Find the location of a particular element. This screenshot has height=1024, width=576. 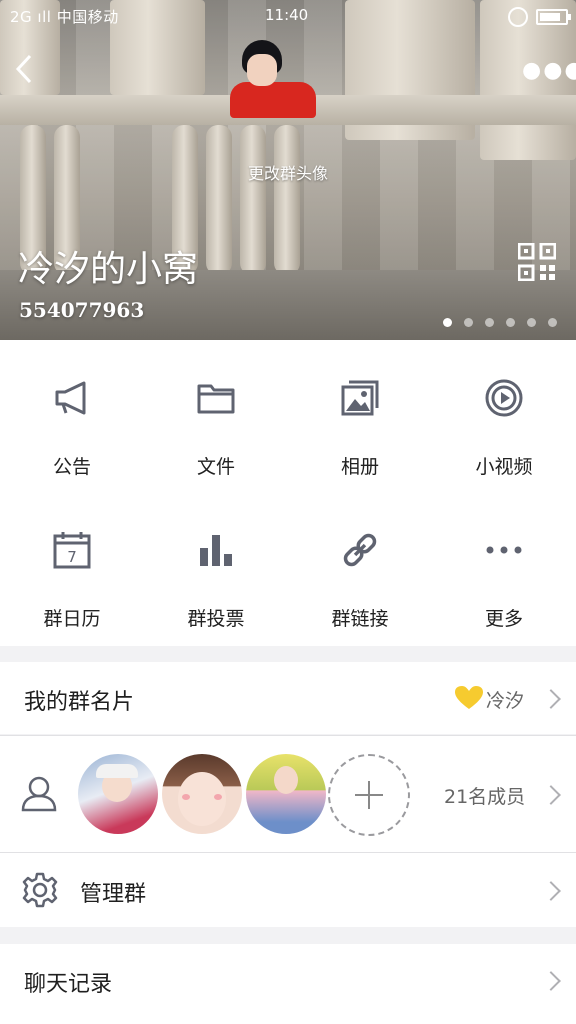

feature-more: 更多 is located at coordinates (504, 567).